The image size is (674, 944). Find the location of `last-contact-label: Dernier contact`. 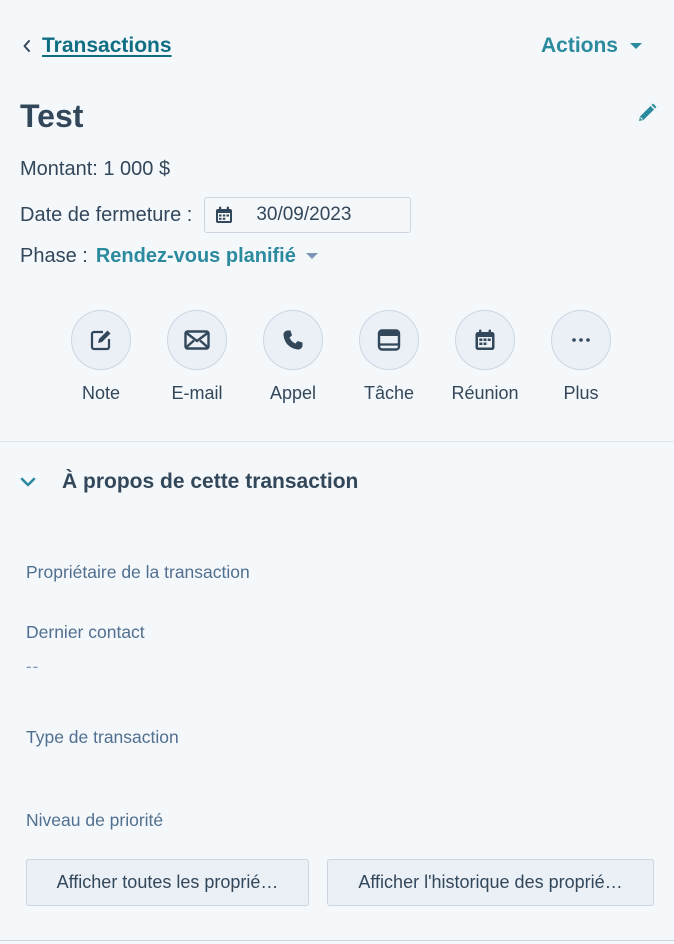

last-contact-label: Dernier contact is located at coordinates (85, 632).